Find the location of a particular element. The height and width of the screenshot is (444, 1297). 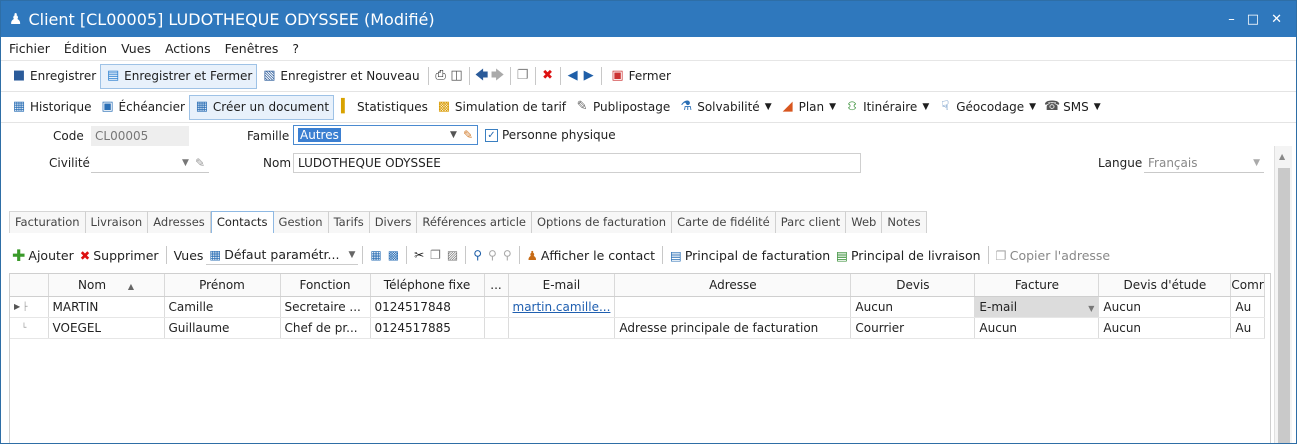

paste-icon: ▨ is located at coordinates (452, 255).